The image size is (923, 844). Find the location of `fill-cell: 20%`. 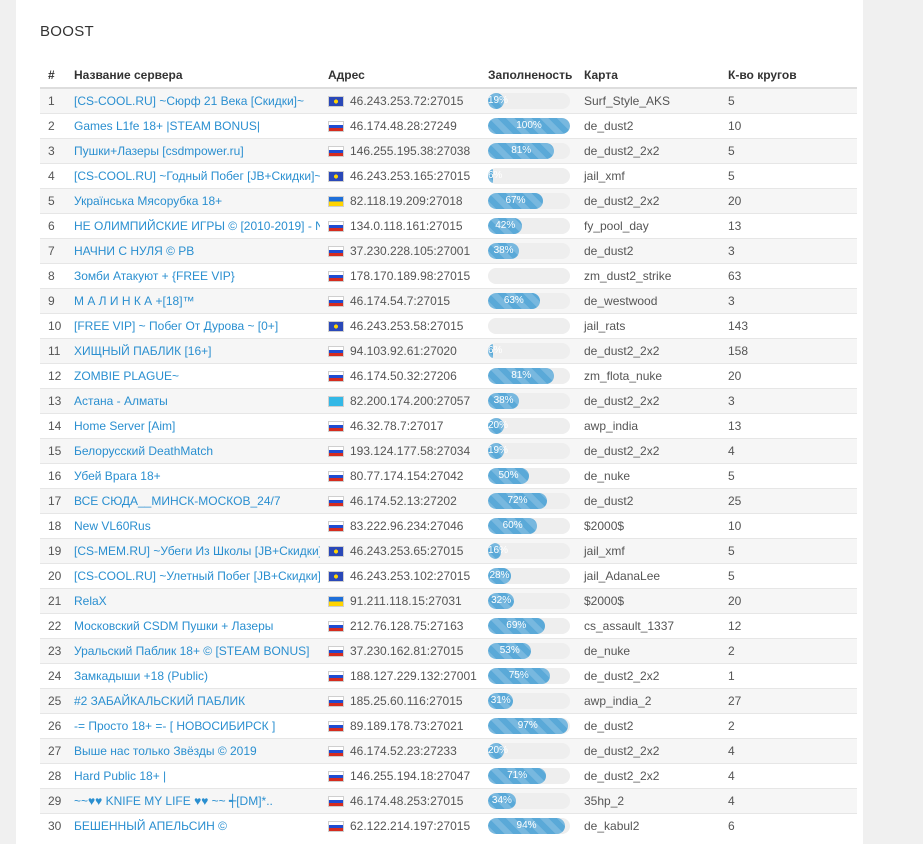

fill-cell: 20% is located at coordinates (528, 426).